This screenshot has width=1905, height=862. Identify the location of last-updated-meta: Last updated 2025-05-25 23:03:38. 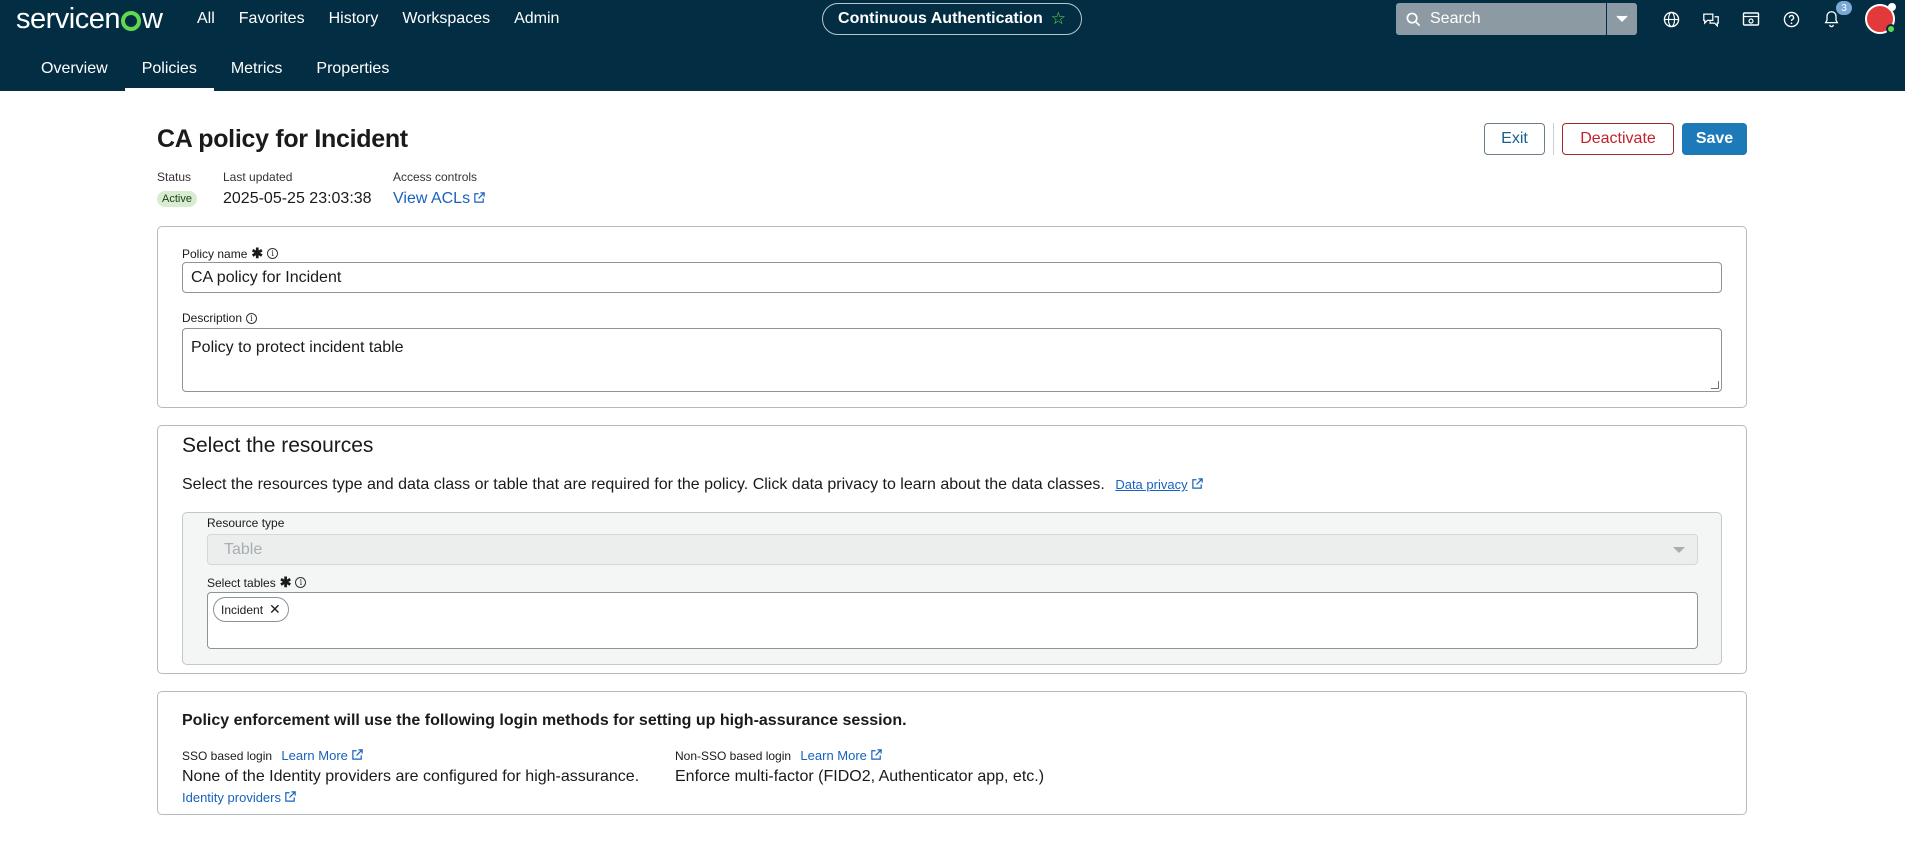
(297, 189).